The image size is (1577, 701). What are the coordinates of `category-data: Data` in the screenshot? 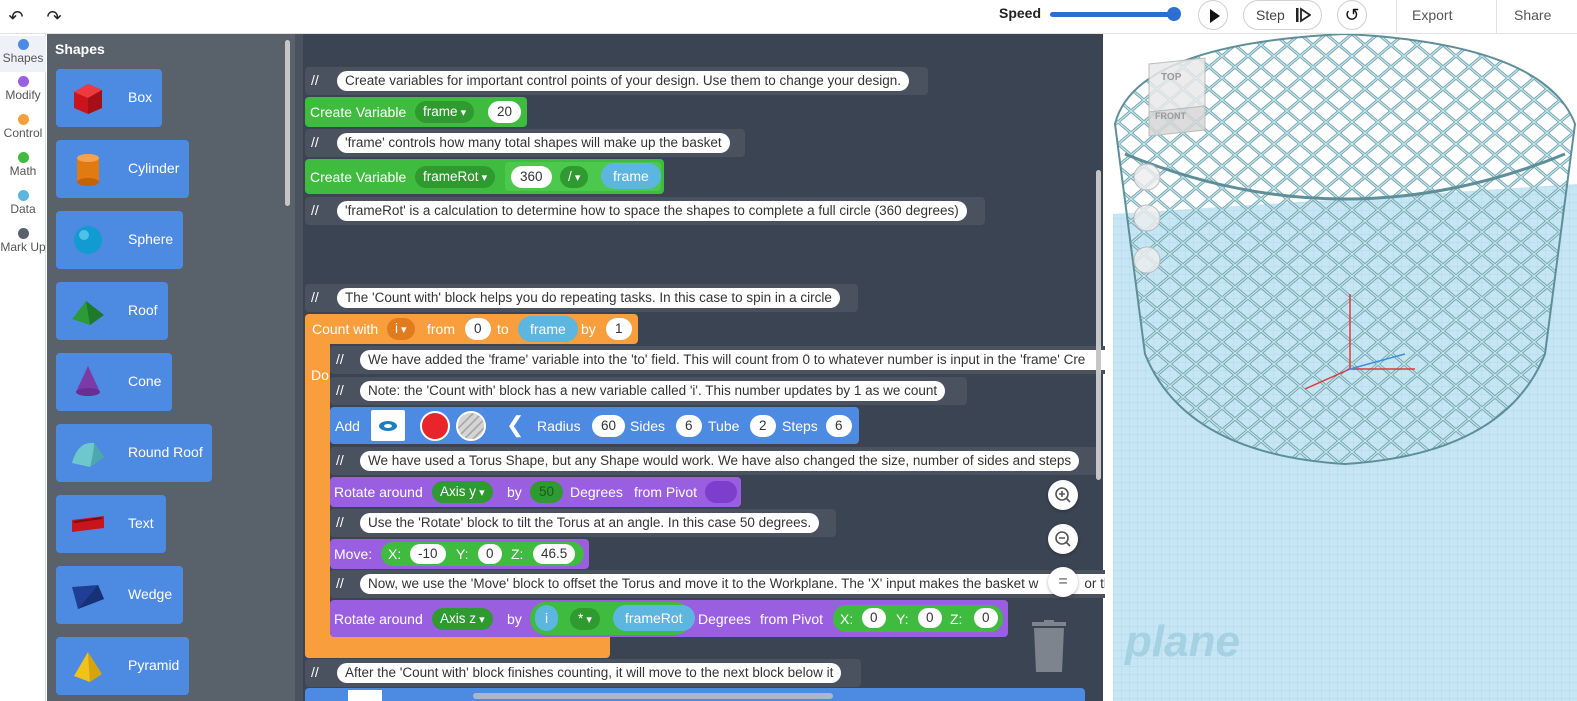 It's located at (23, 203).